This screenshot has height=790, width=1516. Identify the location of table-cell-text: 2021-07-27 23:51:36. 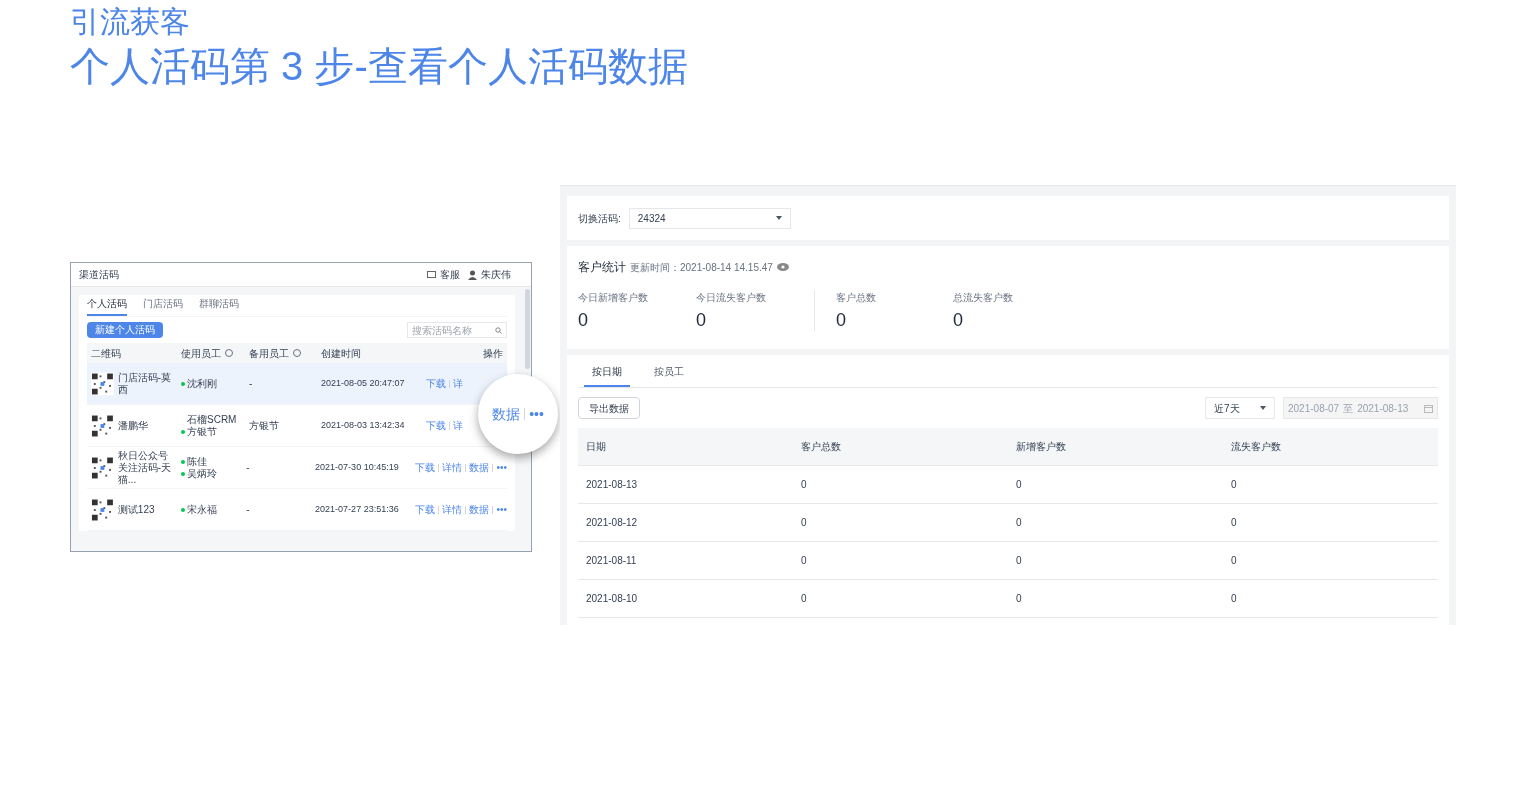
(357, 509).